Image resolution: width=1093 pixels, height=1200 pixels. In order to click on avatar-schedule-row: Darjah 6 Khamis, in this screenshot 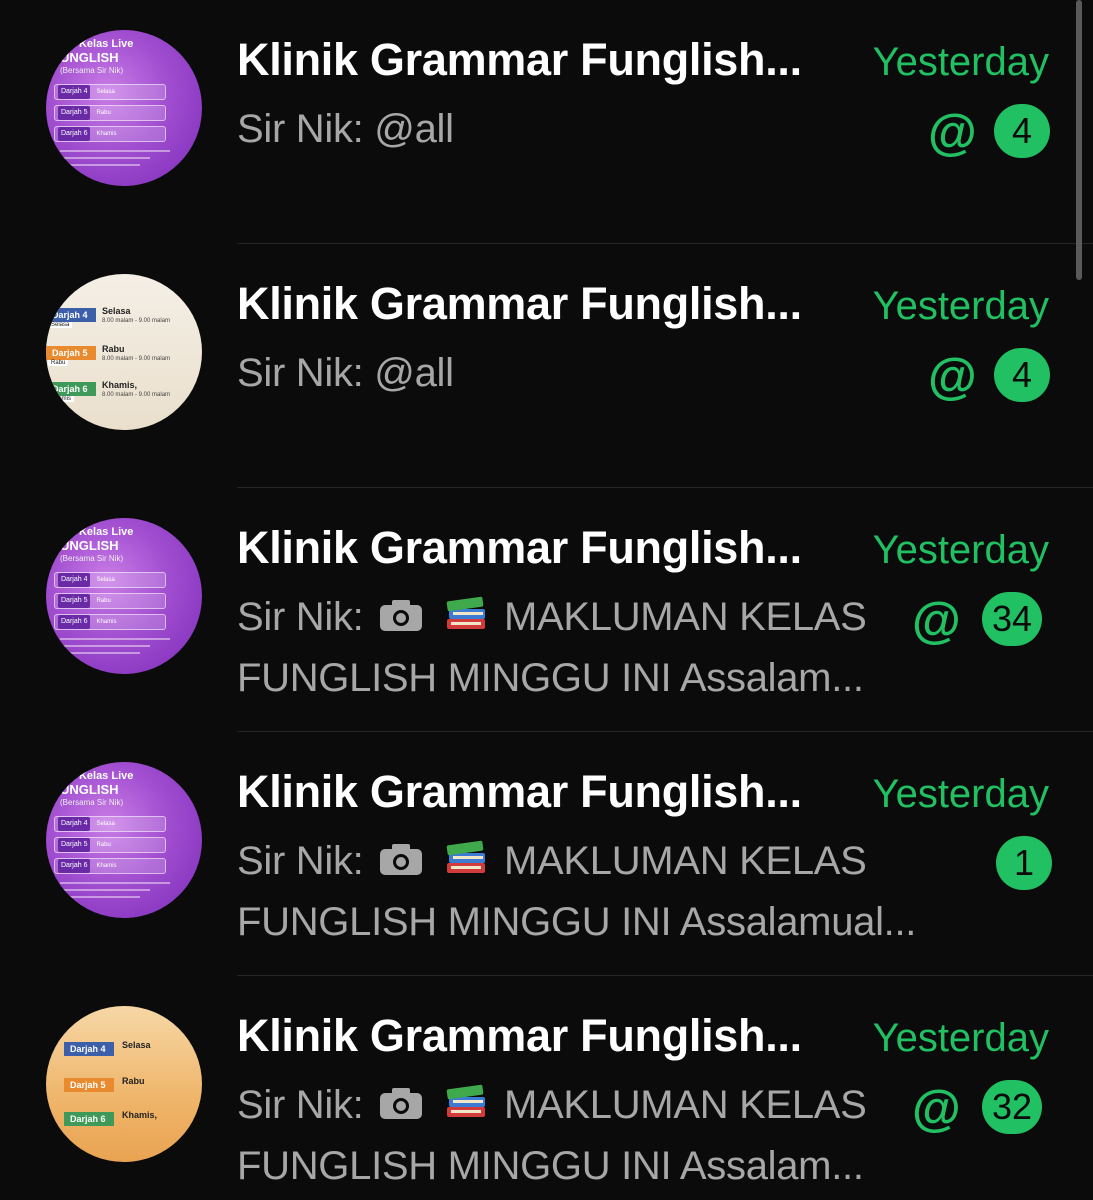, I will do `click(124, 1122)`.